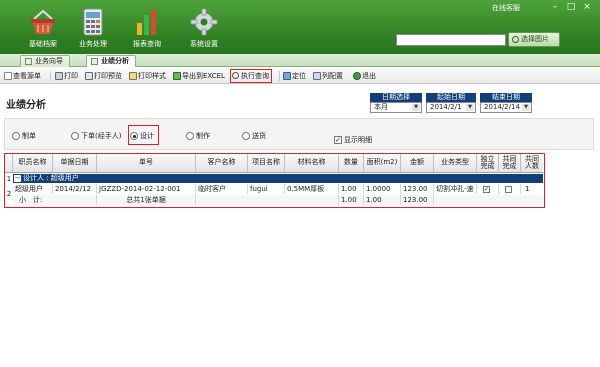  Describe the element at coordinates (66, 76) in the screenshot. I see `print-button: 打印` at that location.